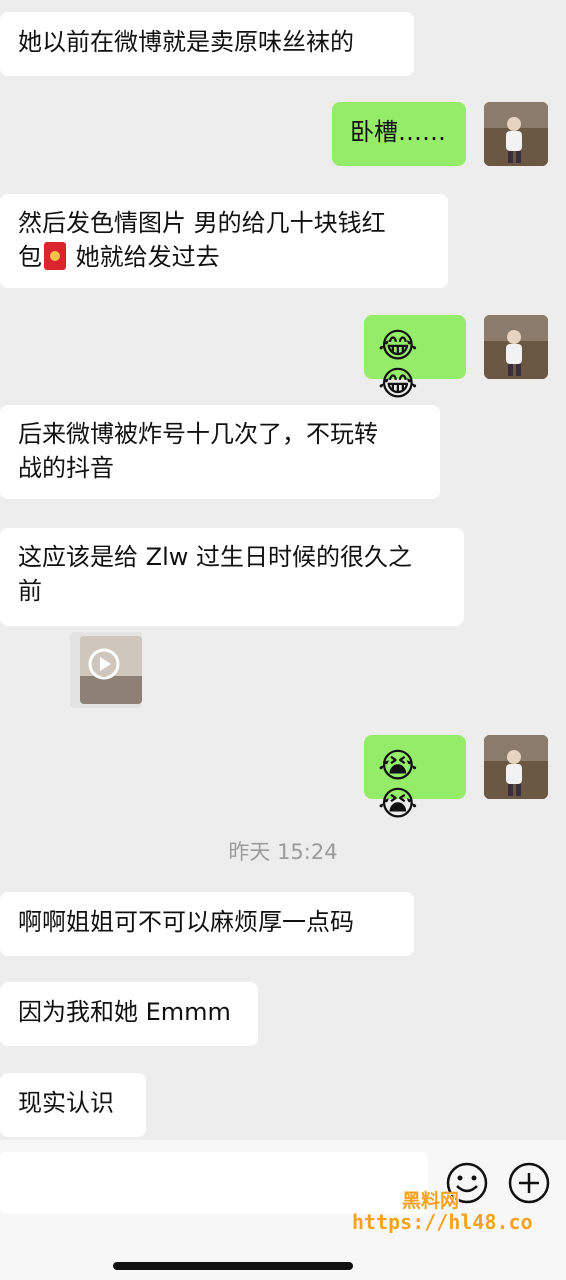 The image size is (566, 1280). What do you see at coordinates (186, 42) in the screenshot?
I see `message-text: 她以前在微博就是卖原味丝袜的` at bounding box center [186, 42].